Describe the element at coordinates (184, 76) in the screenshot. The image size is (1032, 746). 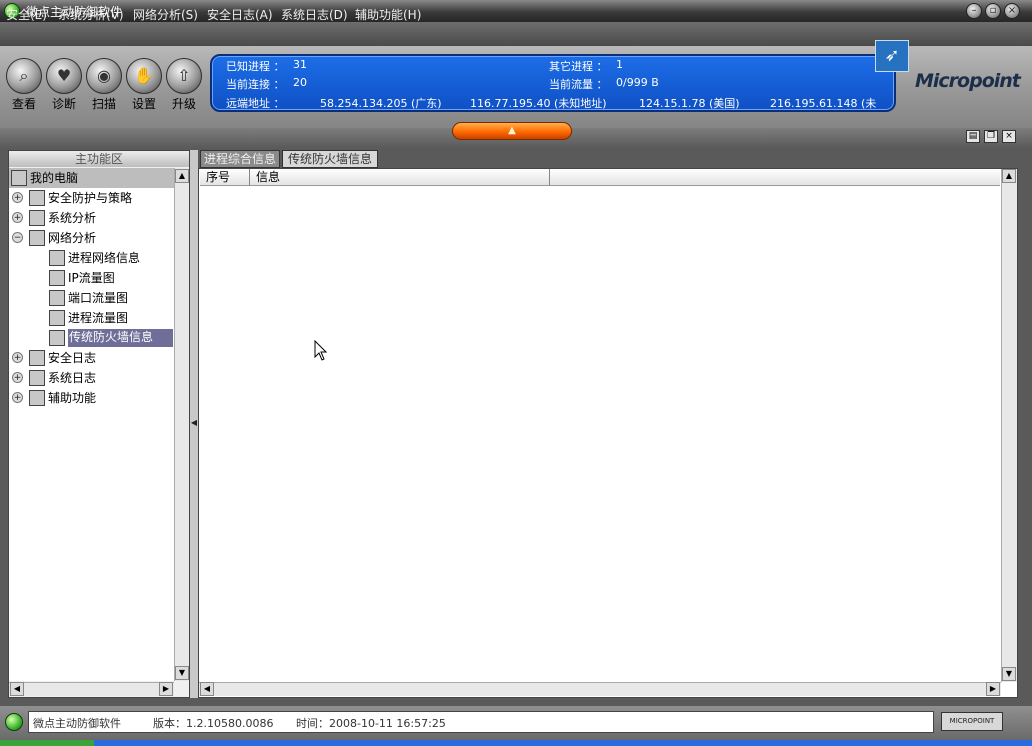
I see `upgrade-icon: ⇧` at that location.